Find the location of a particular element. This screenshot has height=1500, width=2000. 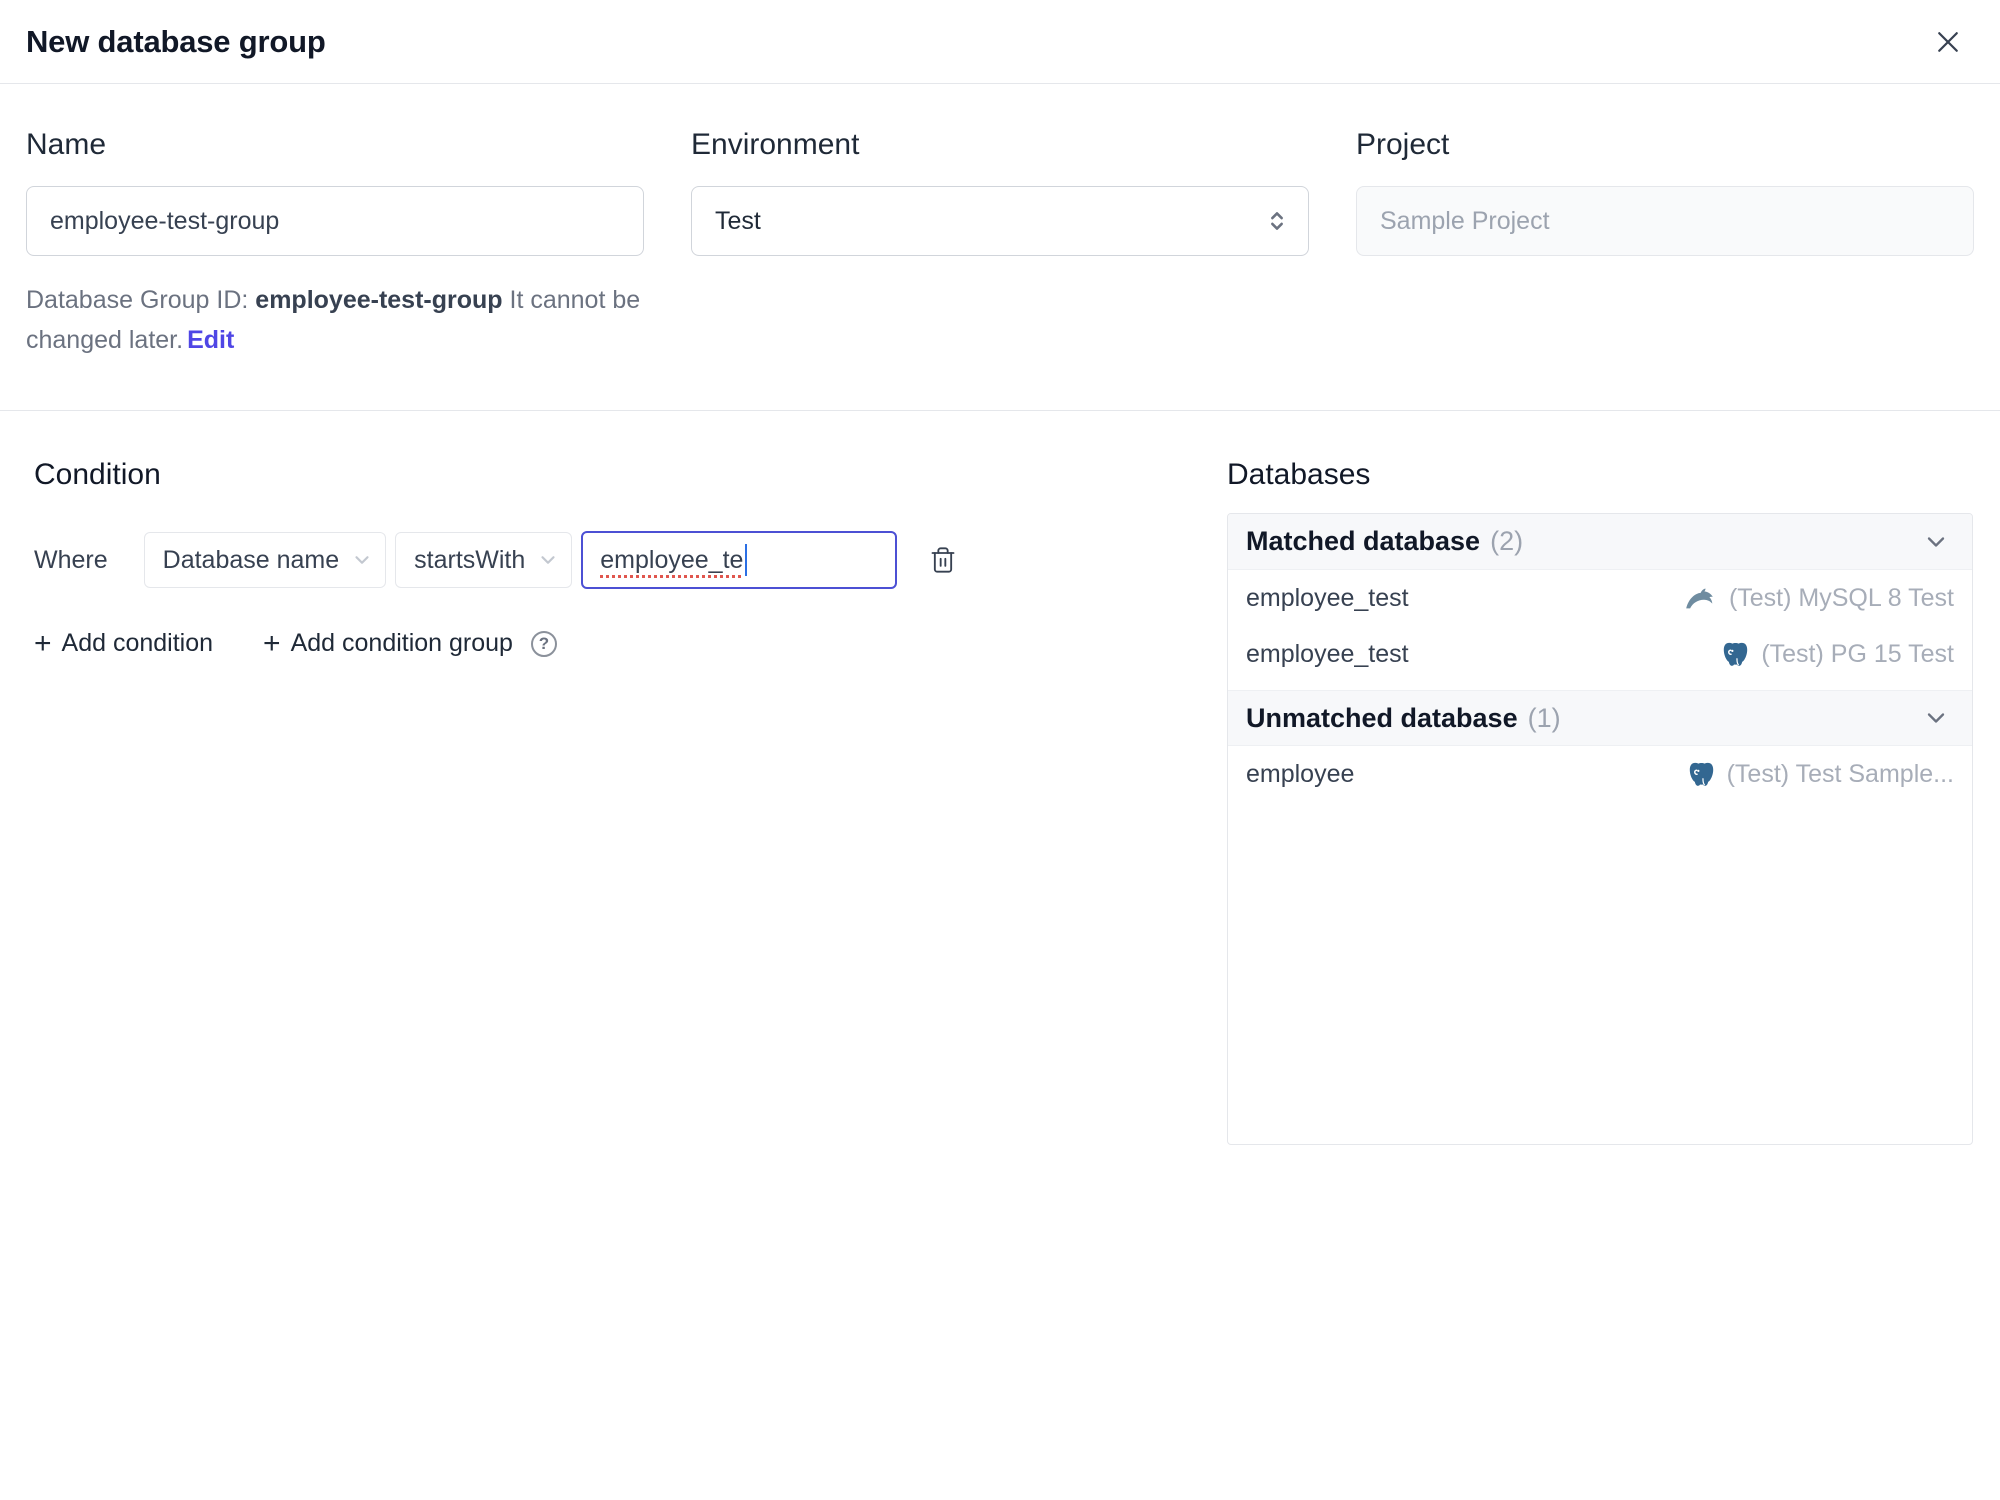

project-field-group: Project is located at coordinates (1665, 244).